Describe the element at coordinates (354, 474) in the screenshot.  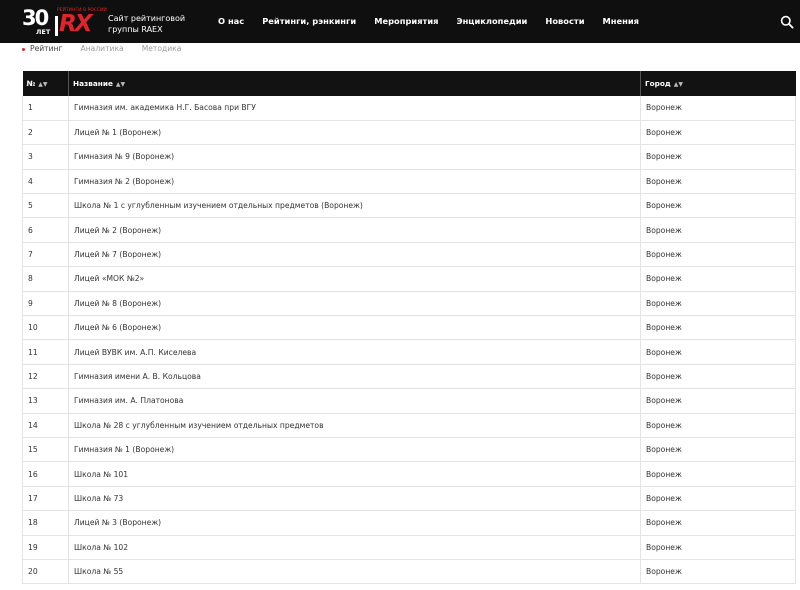
I see `cell-name: Школа № 101` at that location.